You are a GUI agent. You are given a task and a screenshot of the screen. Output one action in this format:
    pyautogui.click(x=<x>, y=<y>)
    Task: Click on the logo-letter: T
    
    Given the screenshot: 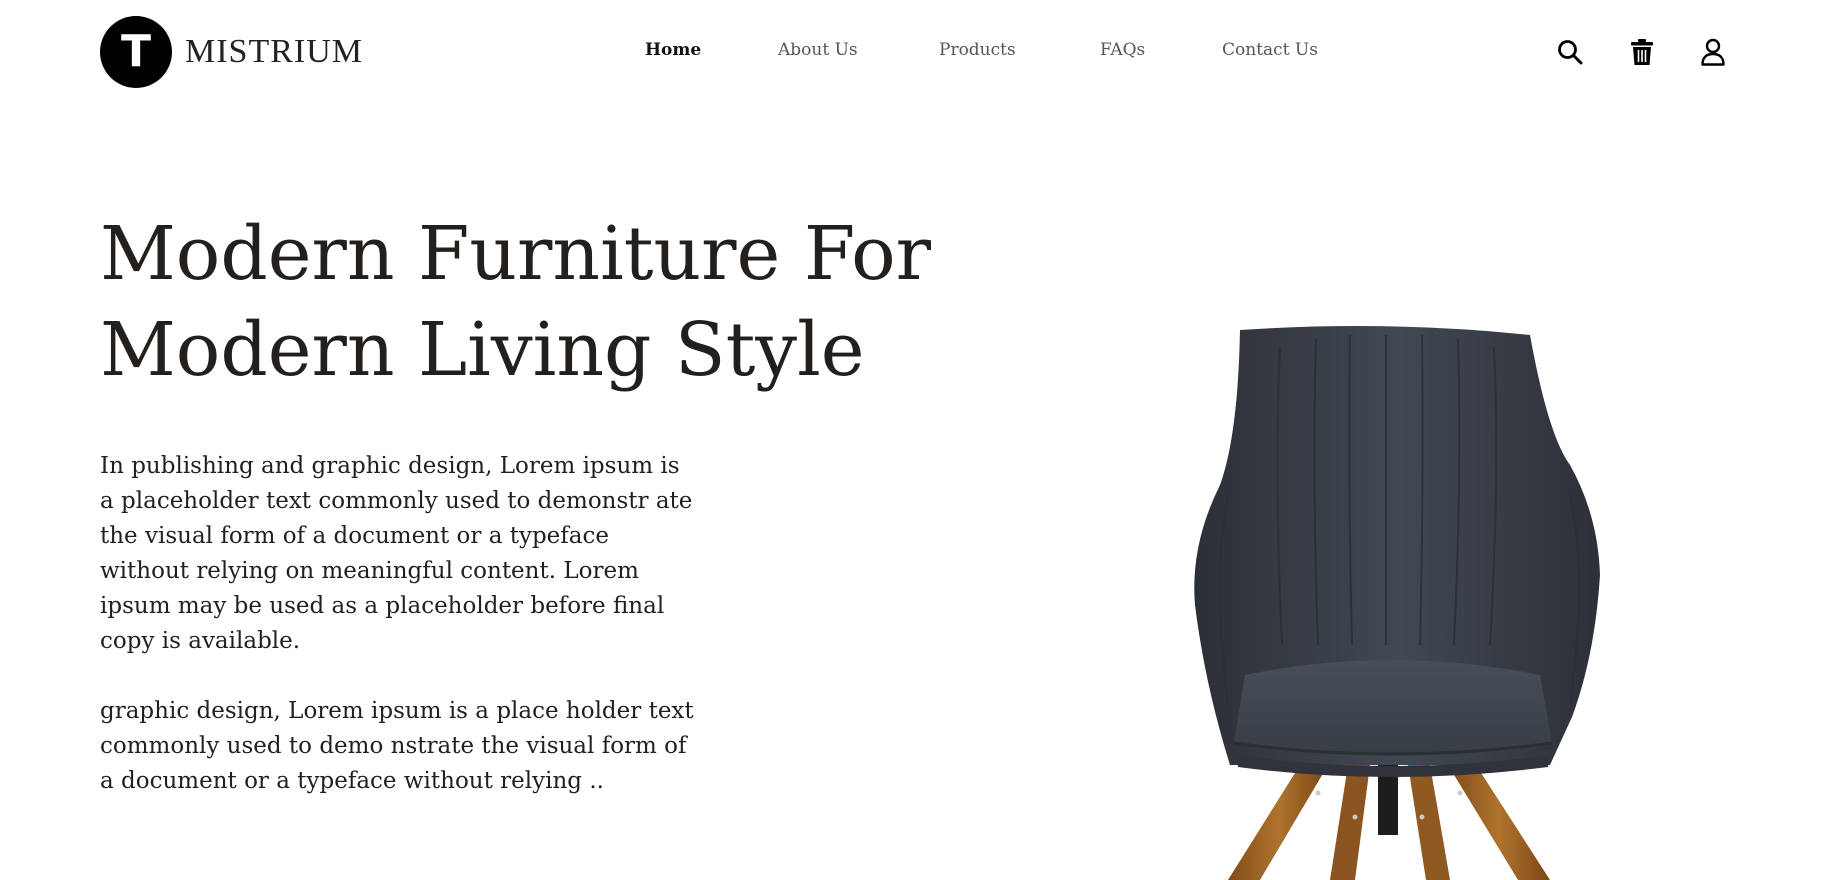 What is the action you would take?
    pyautogui.click(x=135, y=51)
    